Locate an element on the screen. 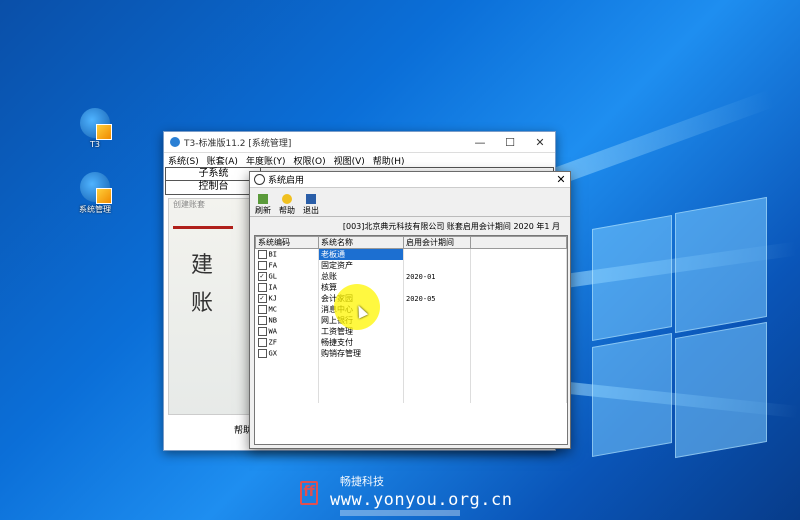  start-period: 2020-05 is located at coordinates (437, 298).